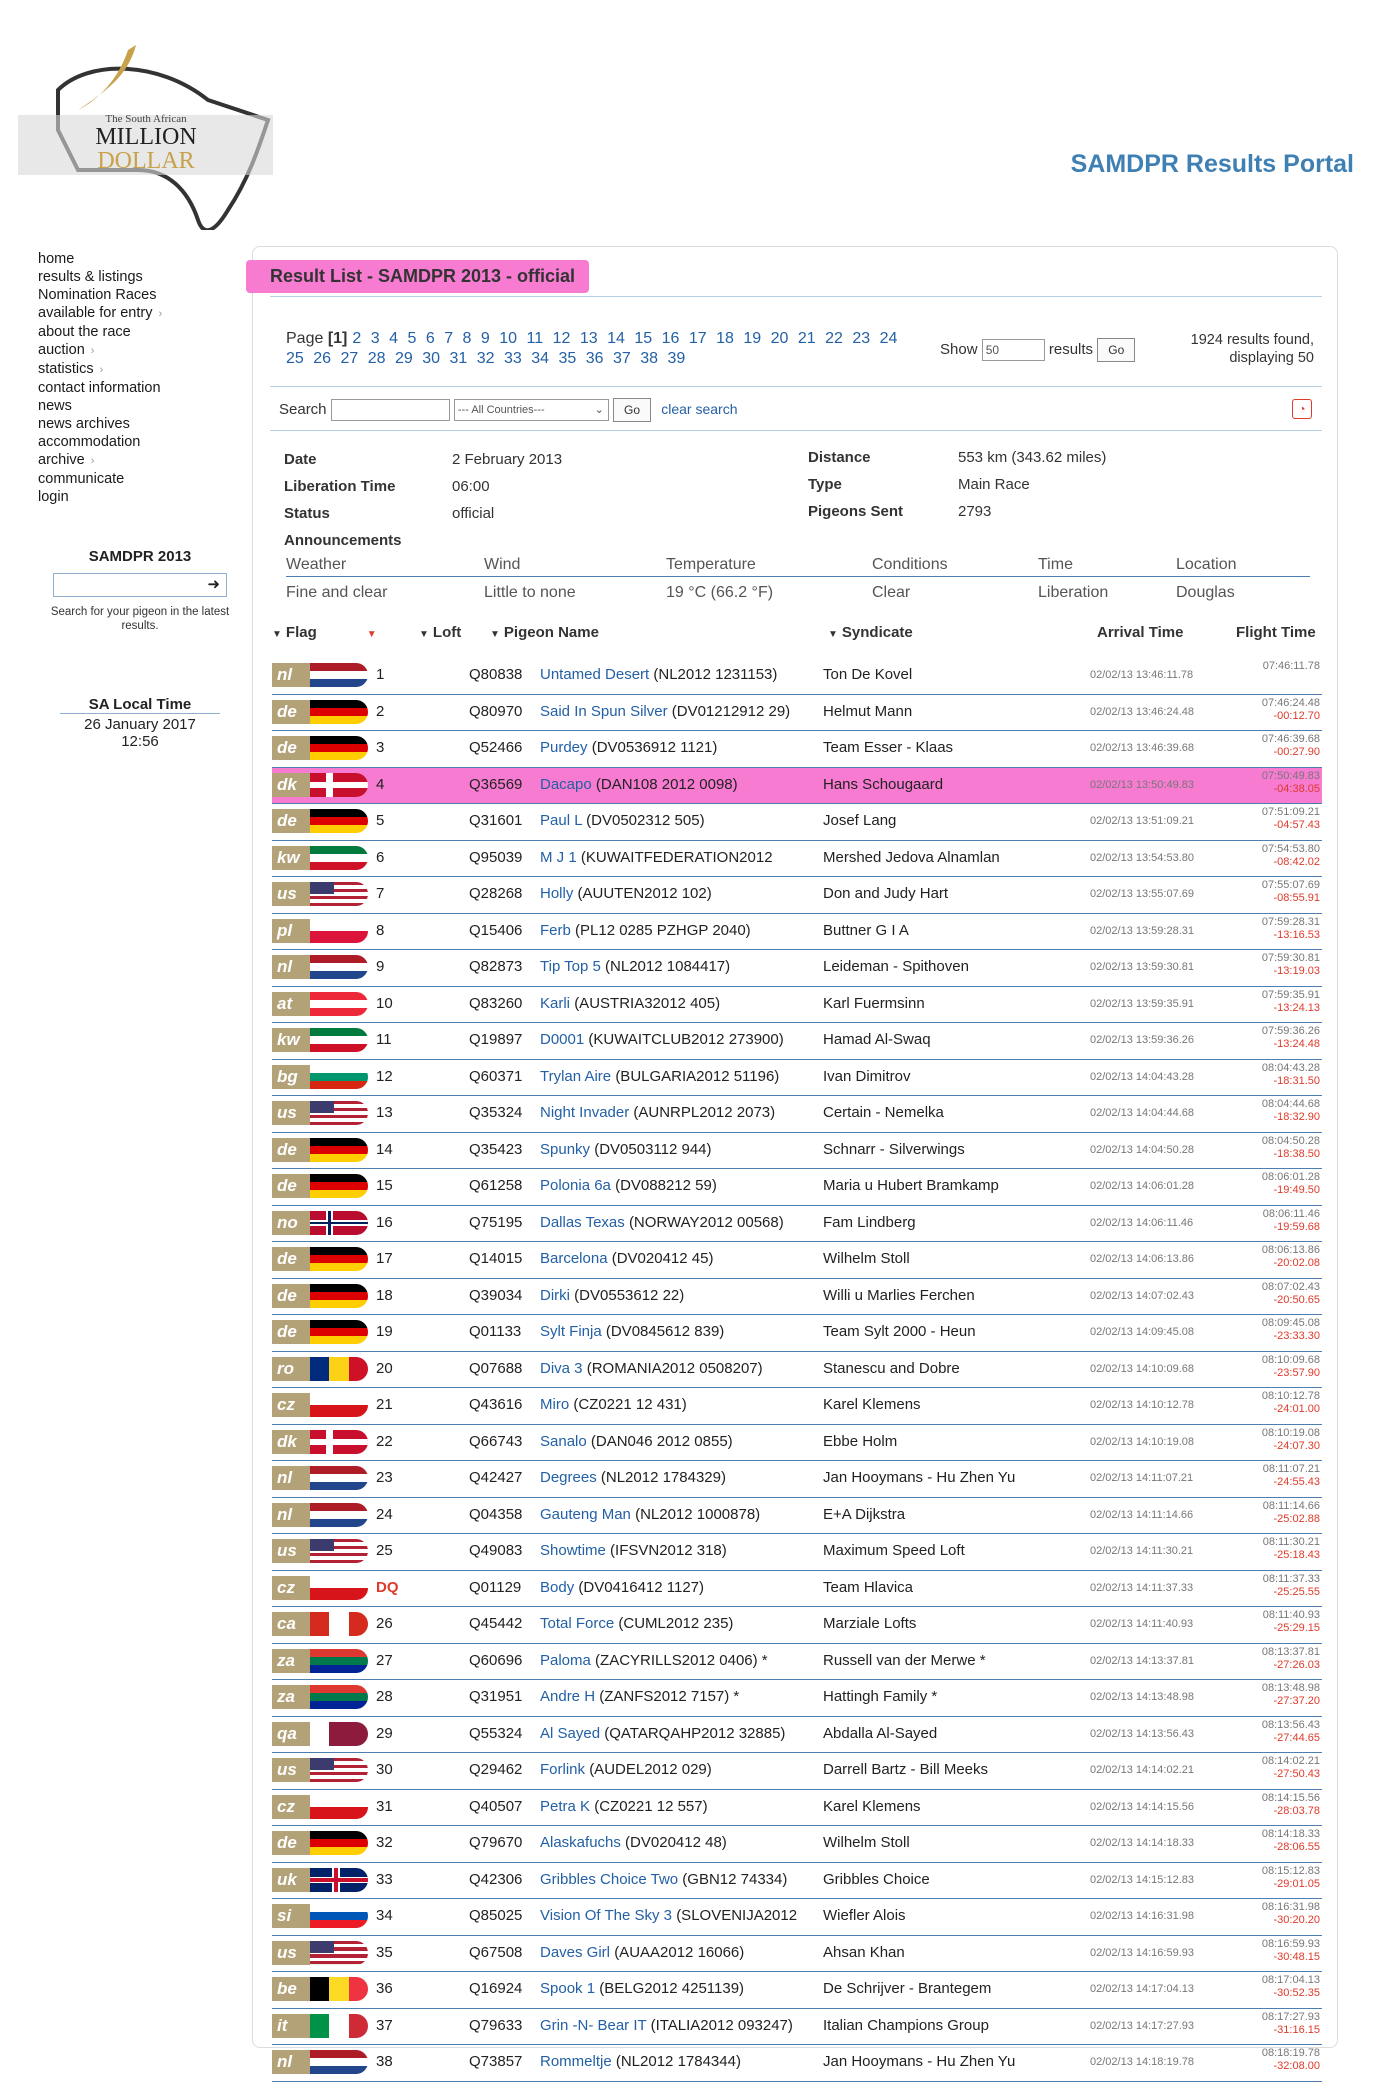  What do you see at coordinates (565, 1149) in the screenshot?
I see `pigeon-name-link: Spunky` at bounding box center [565, 1149].